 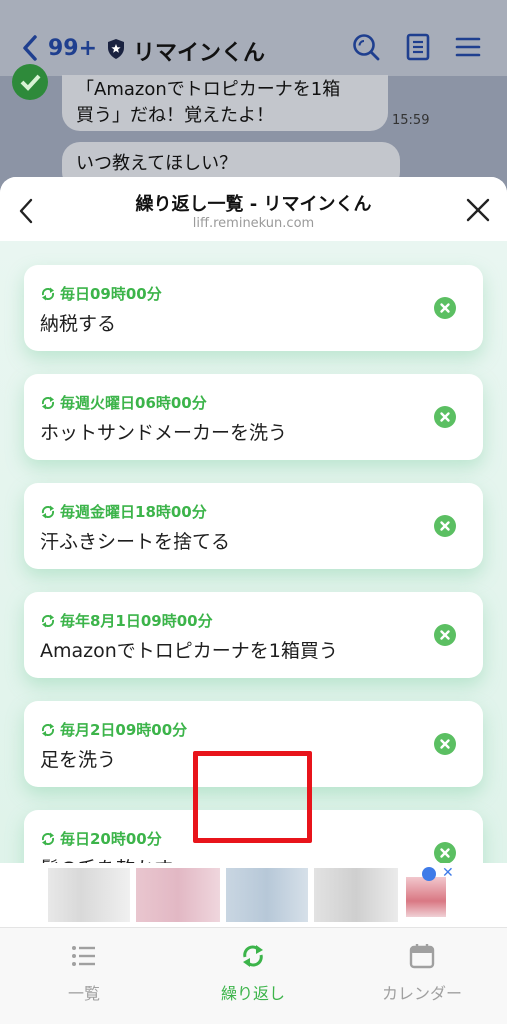 I want to click on reminder-title: ホットサンドメーカーを洗う, so click(x=164, y=433).